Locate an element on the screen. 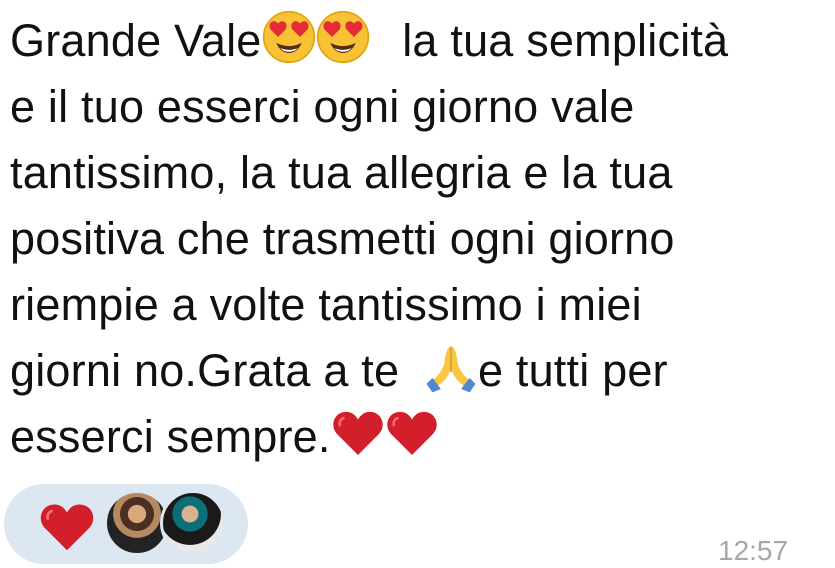 This screenshot has width=835, height=568. message-text-segment: e tutti per is located at coordinates (572, 370).